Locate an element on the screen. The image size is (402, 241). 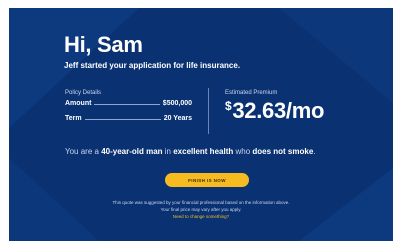
finish-button: FINISH IS NOW is located at coordinates (207, 180).